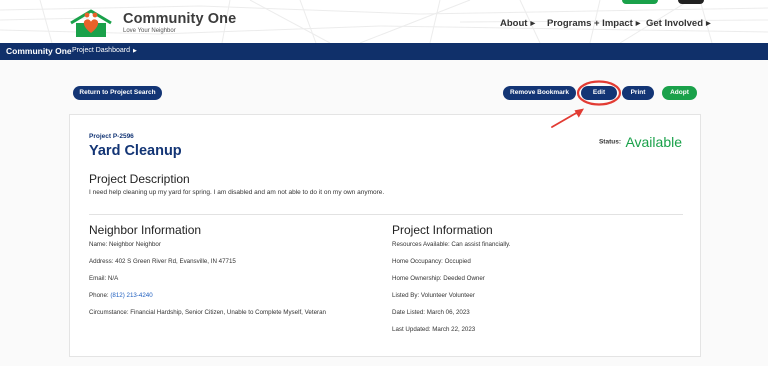 The width and height of the screenshot is (768, 366). What do you see at coordinates (100, 295) in the screenshot?
I see `phone-label: Phone:` at bounding box center [100, 295].